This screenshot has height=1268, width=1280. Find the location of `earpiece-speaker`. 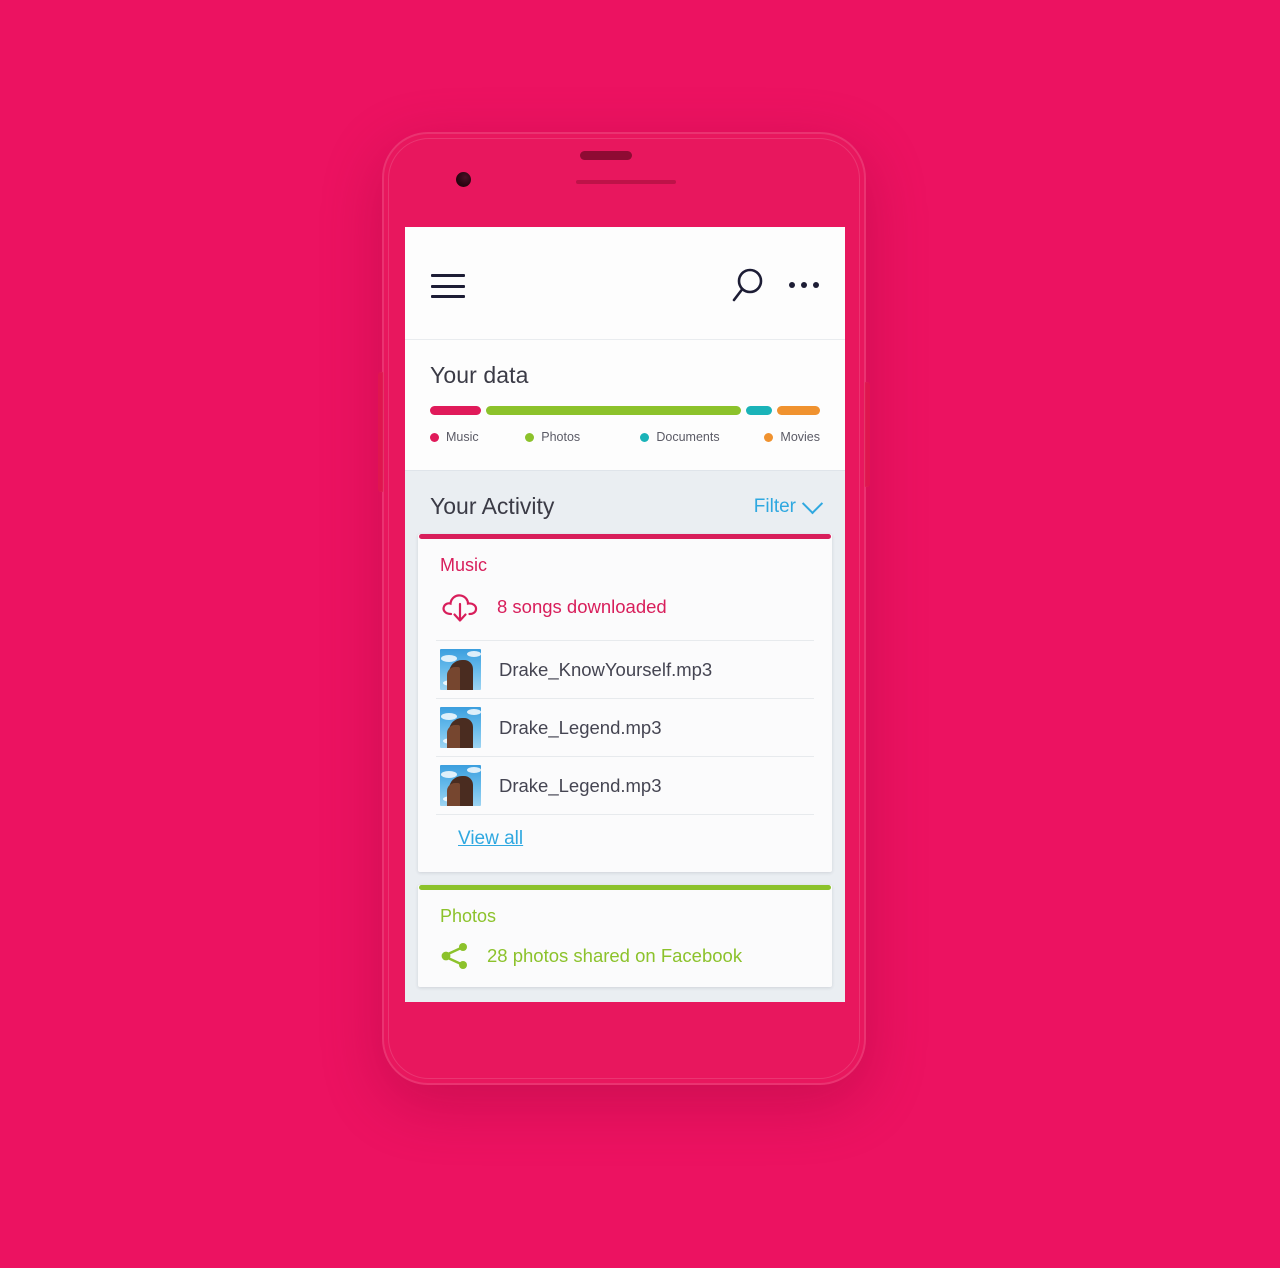

earpiece-speaker is located at coordinates (606, 155).